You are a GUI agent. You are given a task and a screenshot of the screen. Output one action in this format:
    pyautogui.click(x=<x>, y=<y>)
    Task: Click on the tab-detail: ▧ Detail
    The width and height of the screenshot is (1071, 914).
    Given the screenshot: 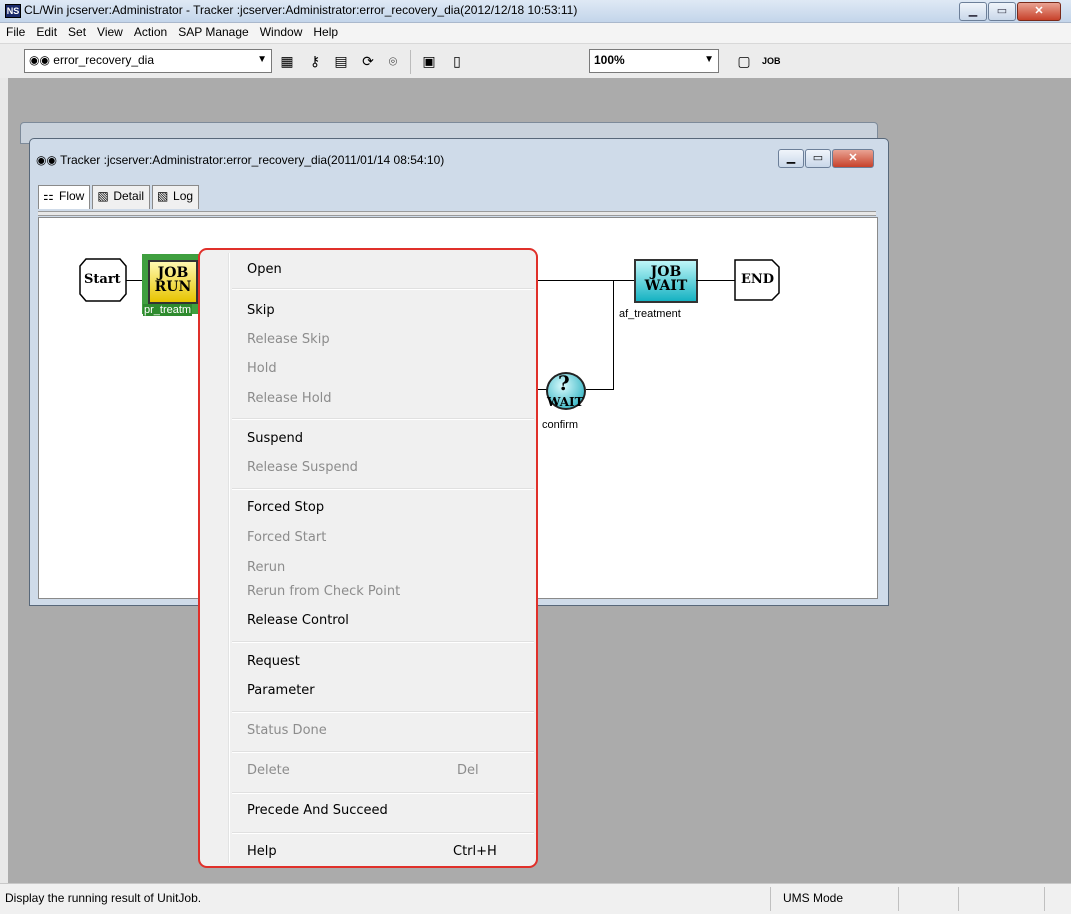 What is the action you would take?
    pyautogui.click(x=121, y=197)
    